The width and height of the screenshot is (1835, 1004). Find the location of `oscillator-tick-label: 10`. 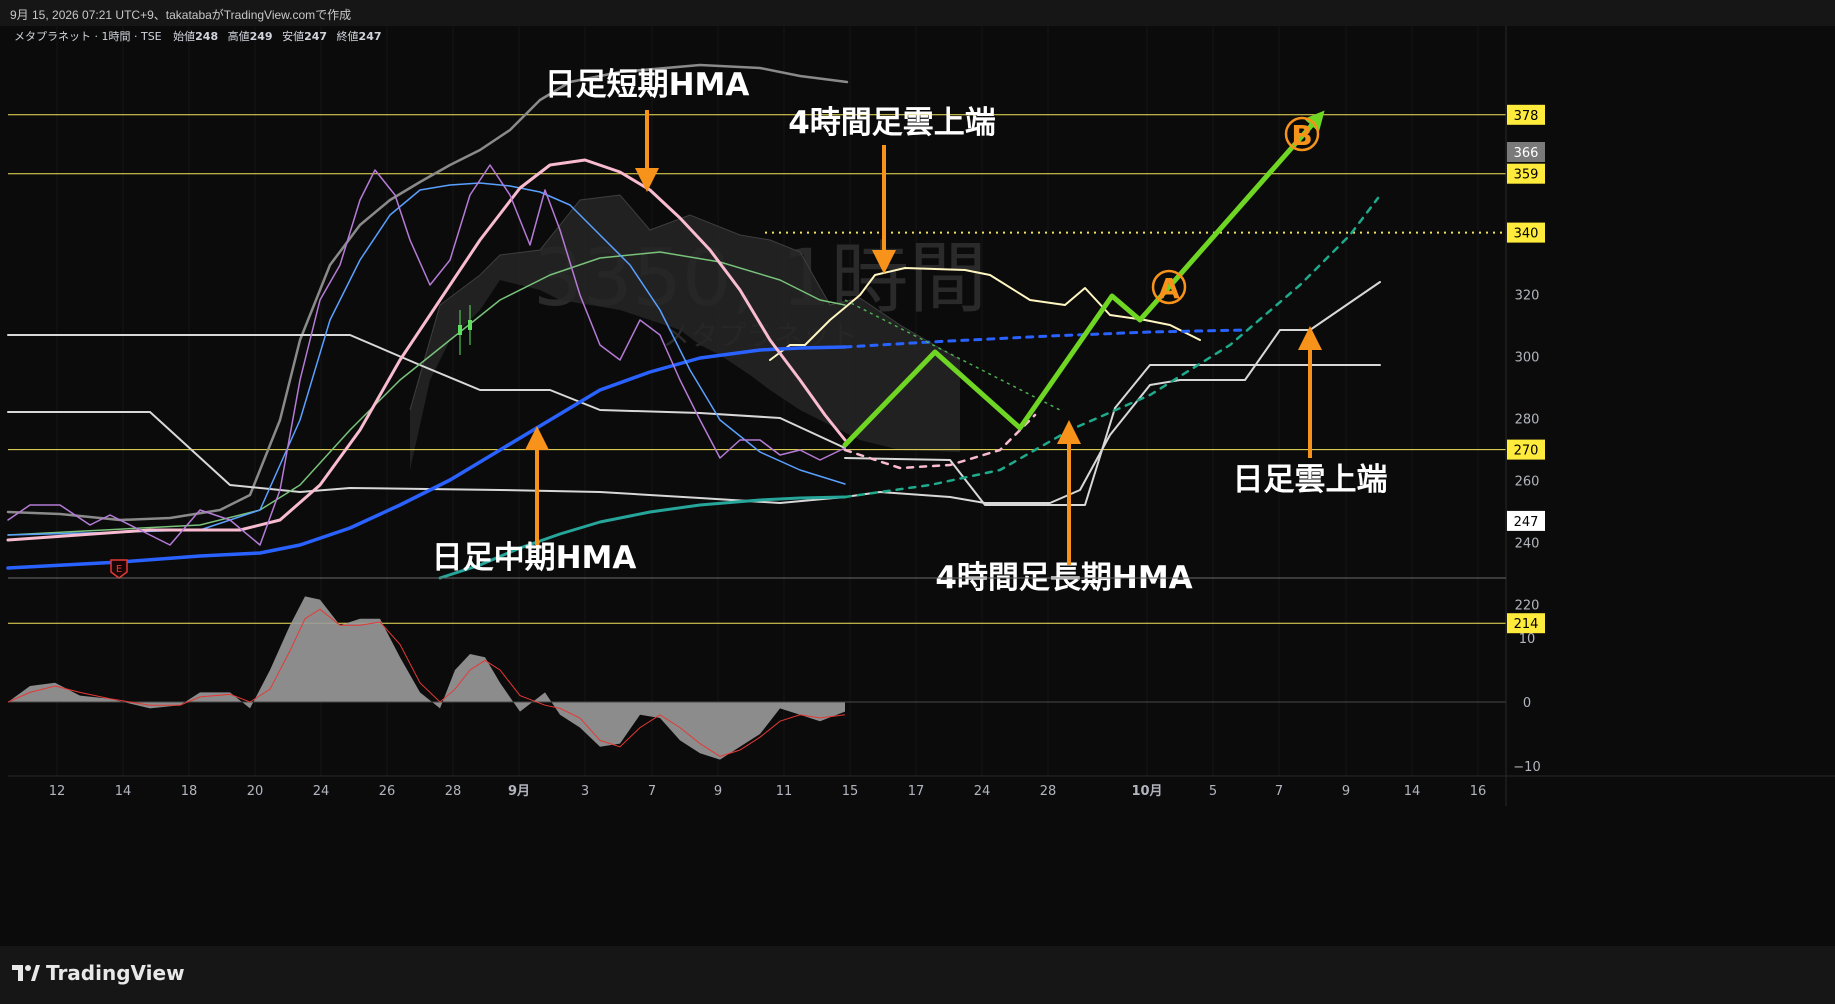

oscillator-tick-label: 10 is located at coordinates (1527, 639).